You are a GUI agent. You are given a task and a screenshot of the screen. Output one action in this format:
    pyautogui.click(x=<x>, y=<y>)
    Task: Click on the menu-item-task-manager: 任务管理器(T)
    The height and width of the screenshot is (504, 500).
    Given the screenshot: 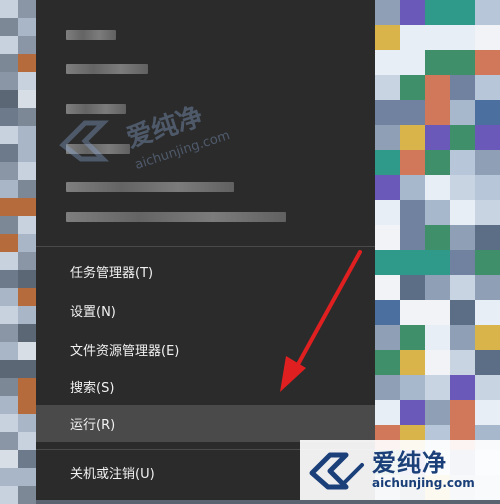 What is the action you would take?
    pyautogui.click(x=205, y=271)
    